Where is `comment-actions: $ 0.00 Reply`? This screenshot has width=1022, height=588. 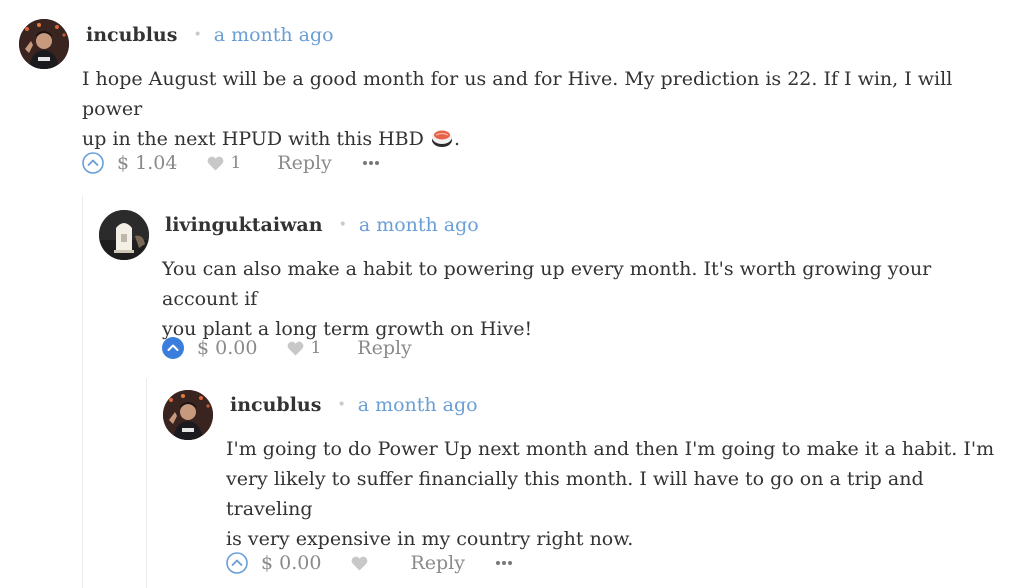
comment-actions: $ 0.00 Reply is located at coordinates (369, 563).